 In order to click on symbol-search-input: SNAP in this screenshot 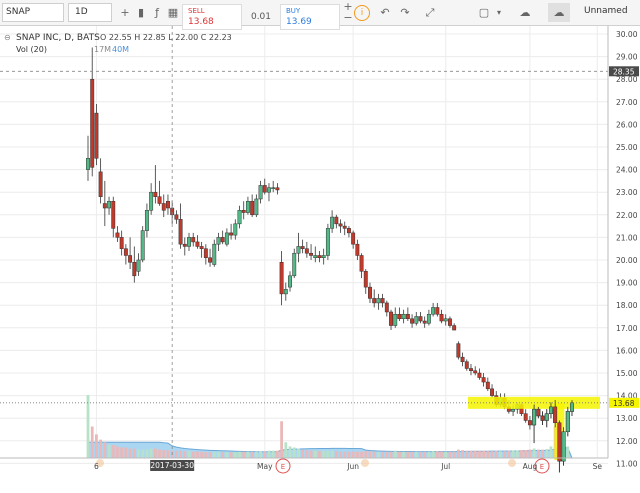, I will do `click(33, 12)`.